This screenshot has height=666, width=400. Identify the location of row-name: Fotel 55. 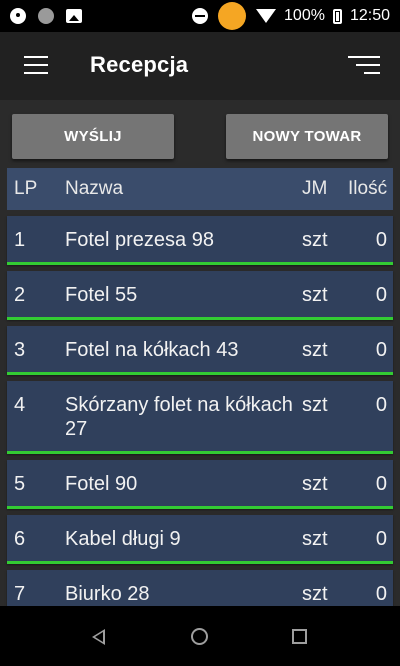
(101, 295).